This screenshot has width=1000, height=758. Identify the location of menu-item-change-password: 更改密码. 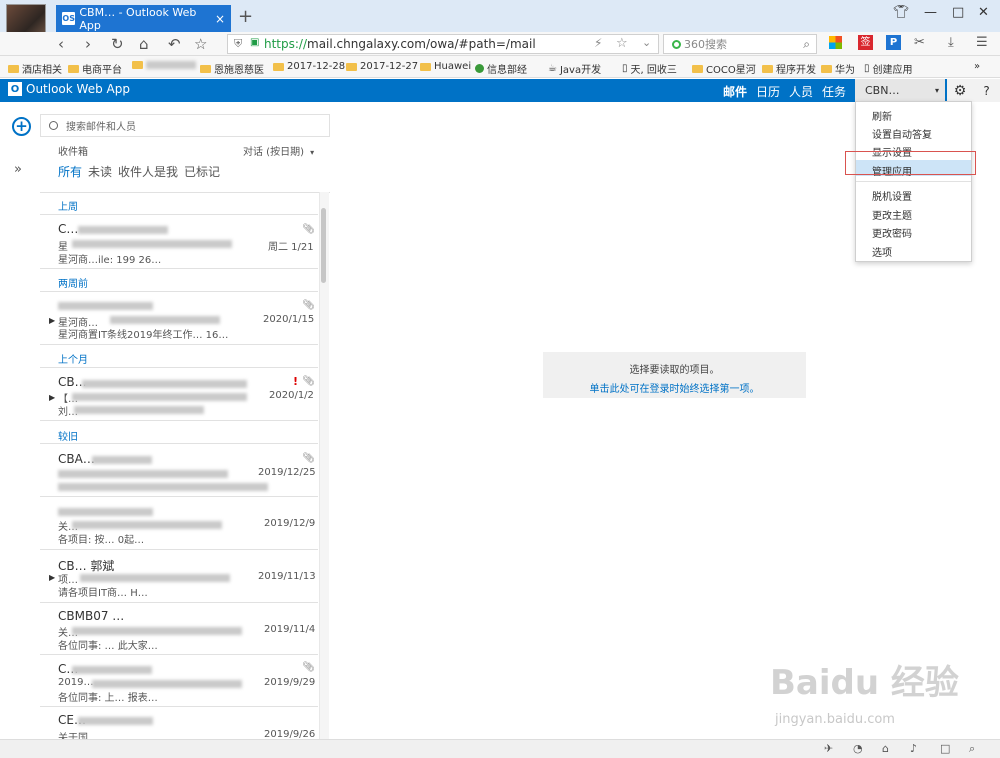
(892, 232).